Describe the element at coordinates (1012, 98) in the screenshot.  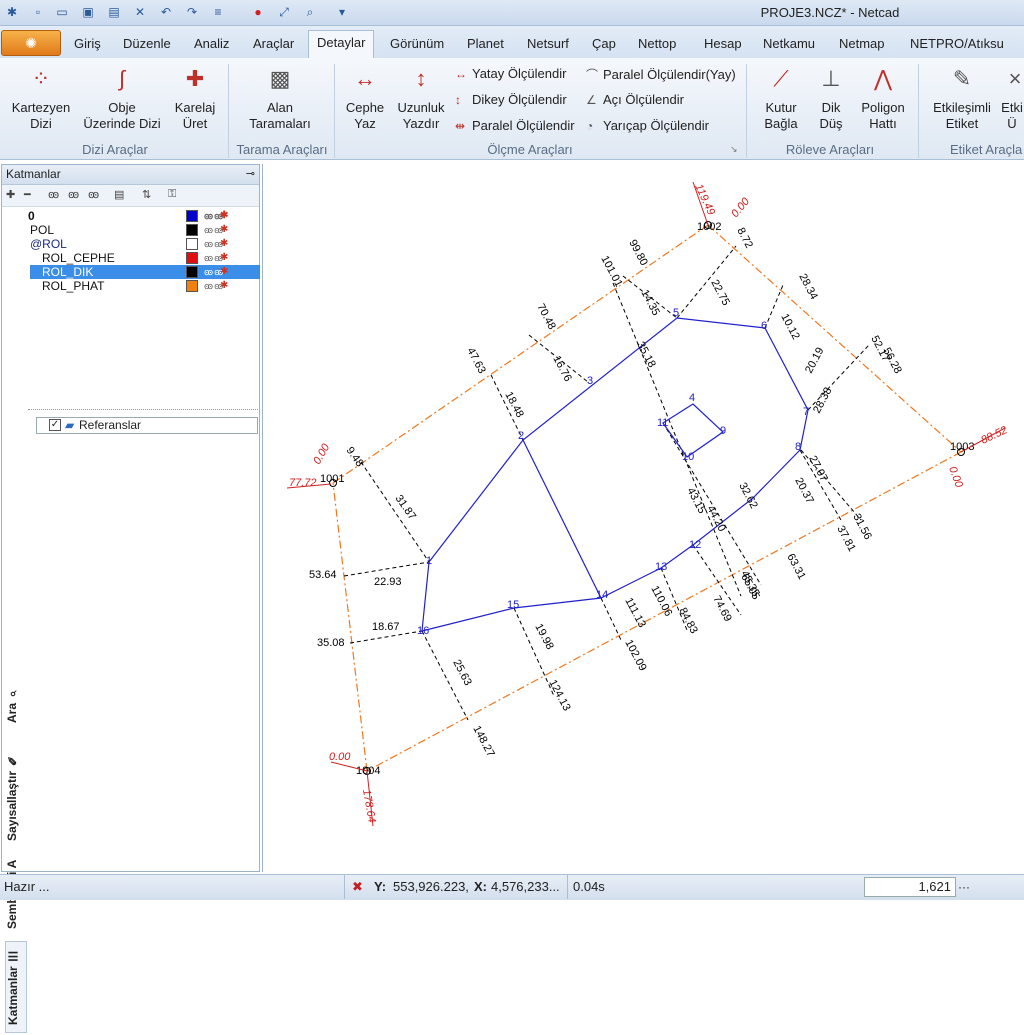
I see `etiket-uret-button: × Etki Ü` at that location.